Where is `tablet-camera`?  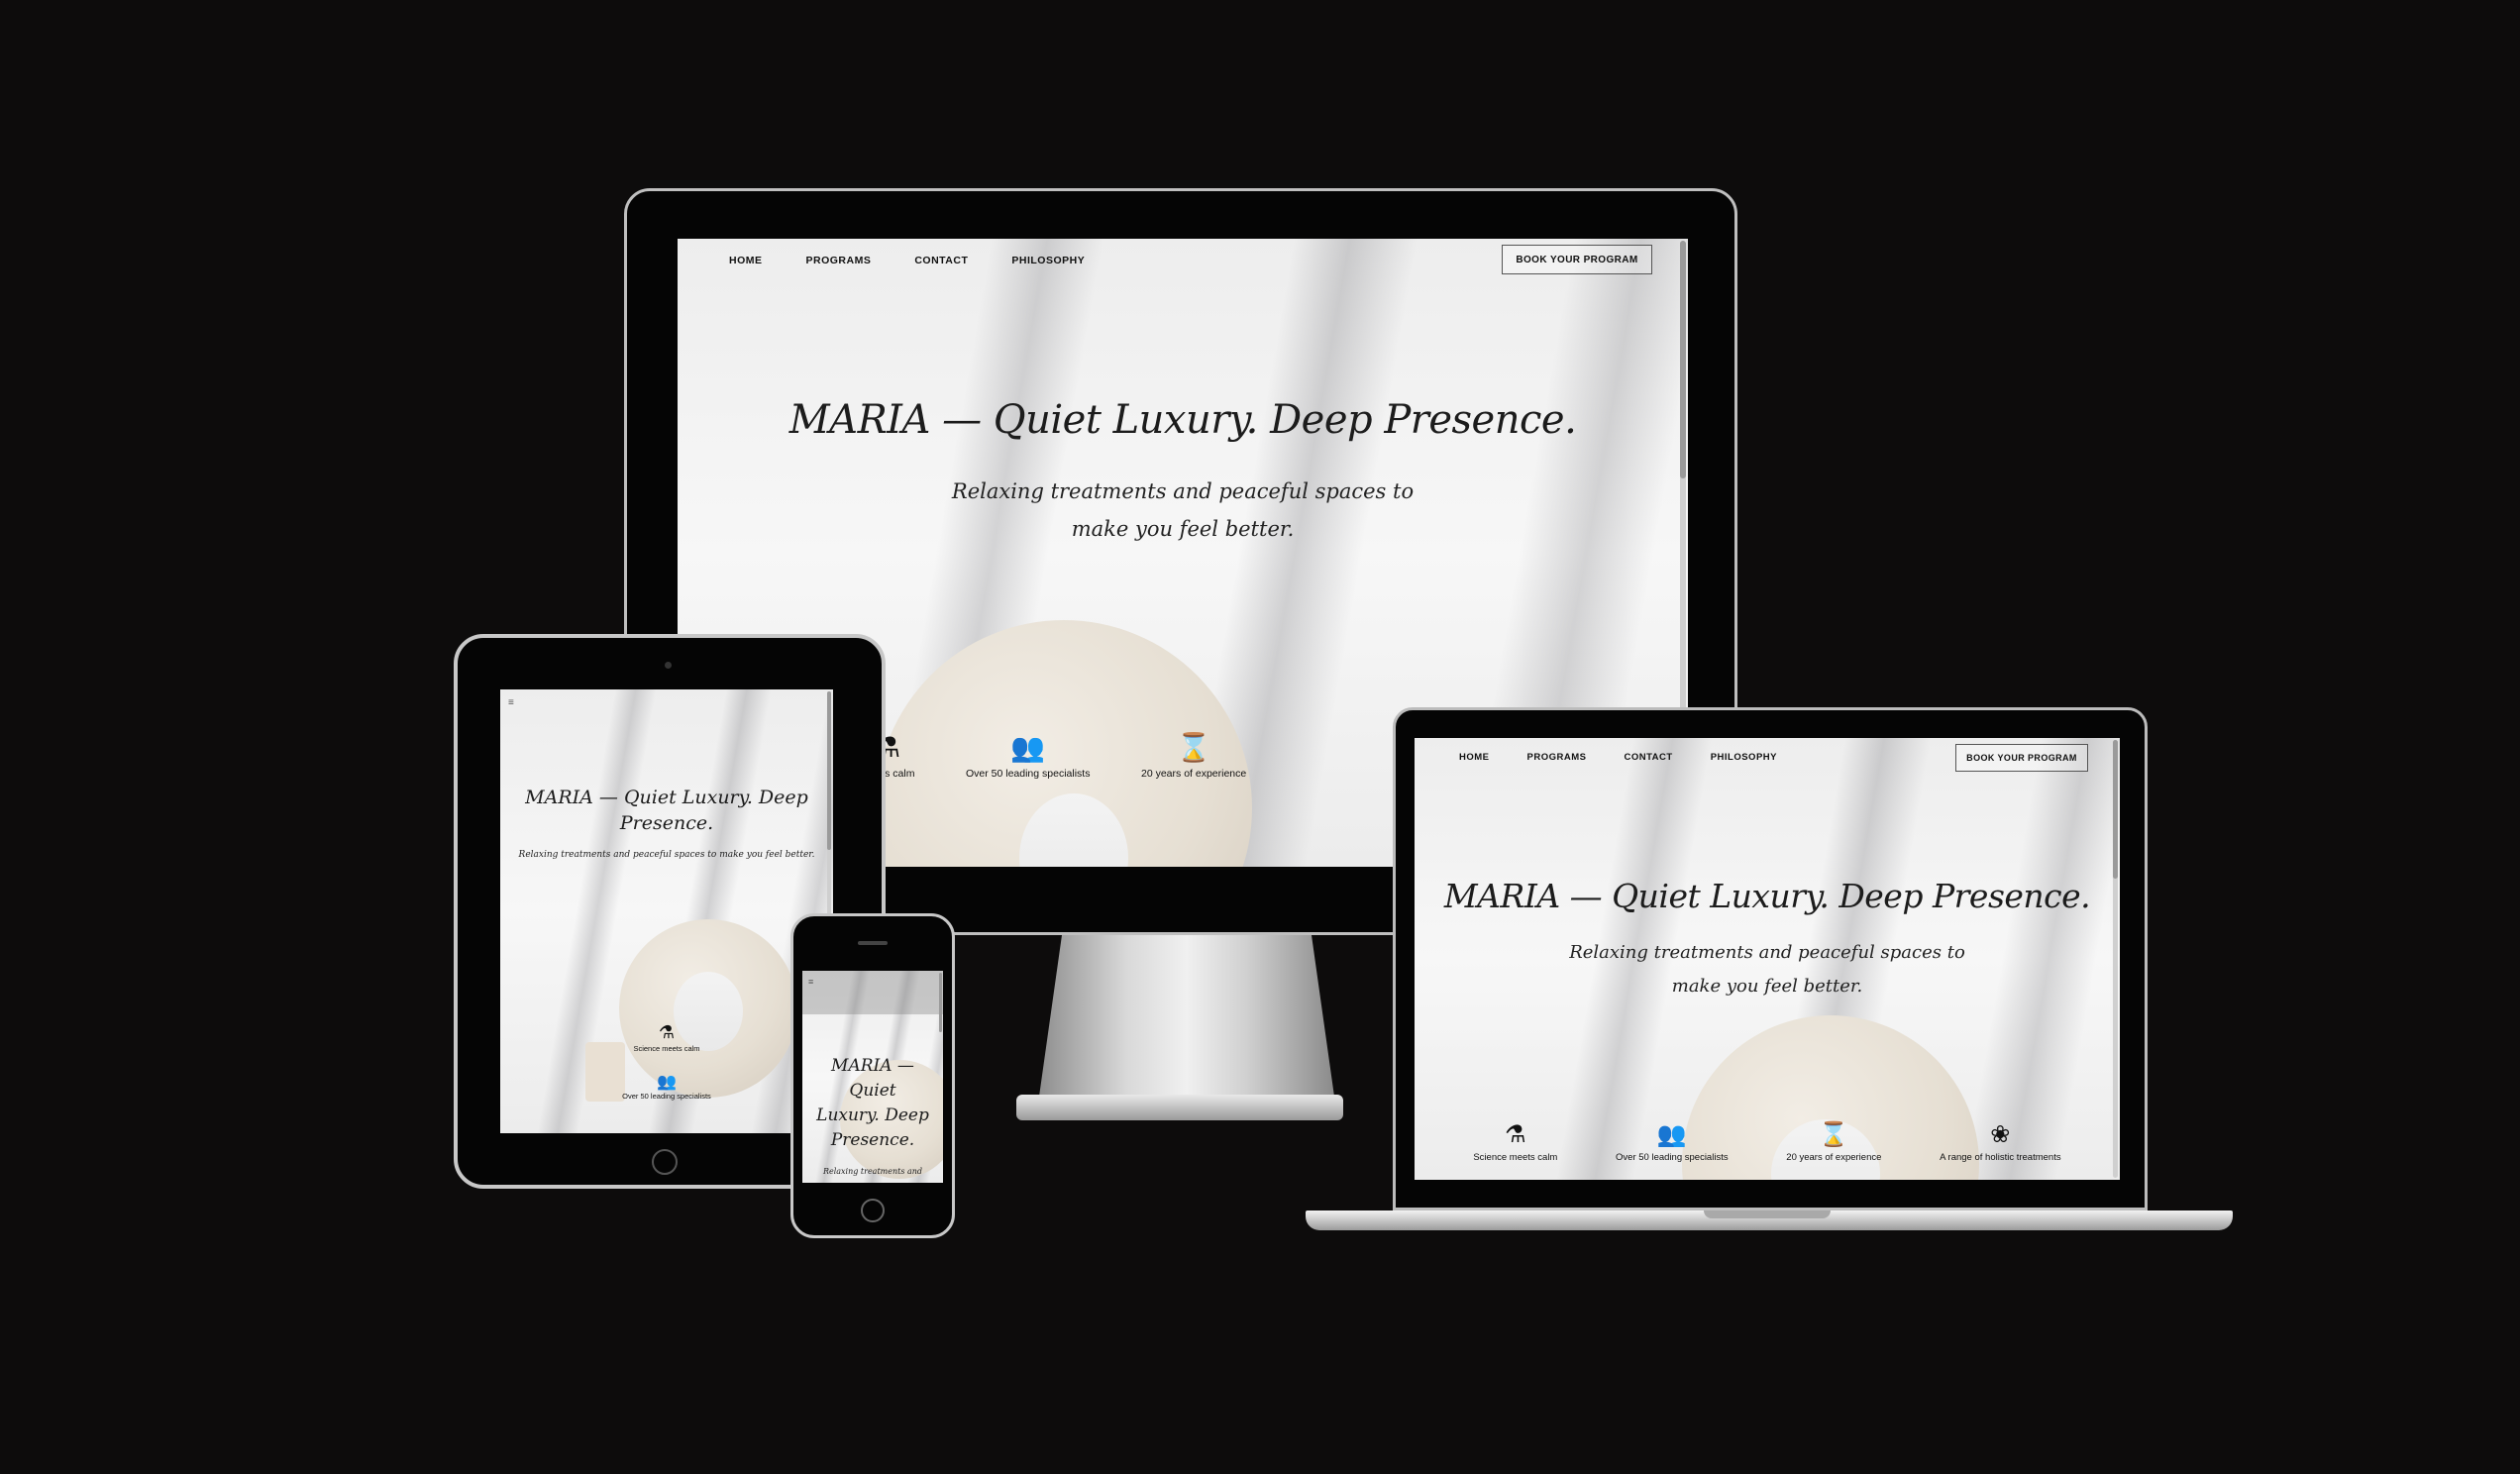 tablet-camera is located at coordinates (668, 666).